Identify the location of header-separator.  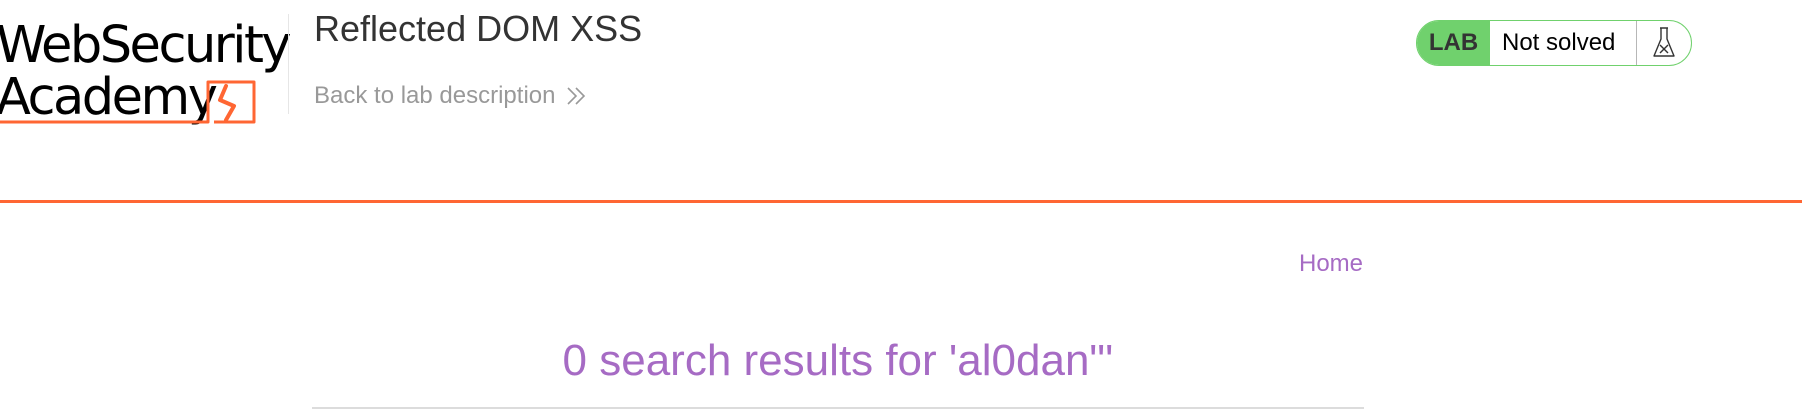
(901, 201).